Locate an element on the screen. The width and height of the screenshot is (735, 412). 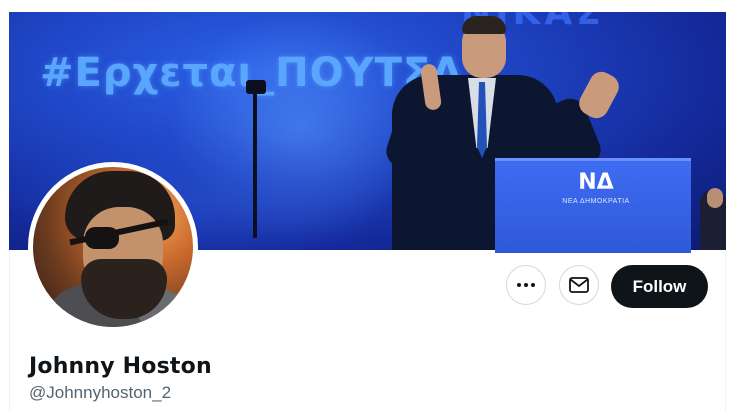
more-options-button is located at coordinates (526, 285).